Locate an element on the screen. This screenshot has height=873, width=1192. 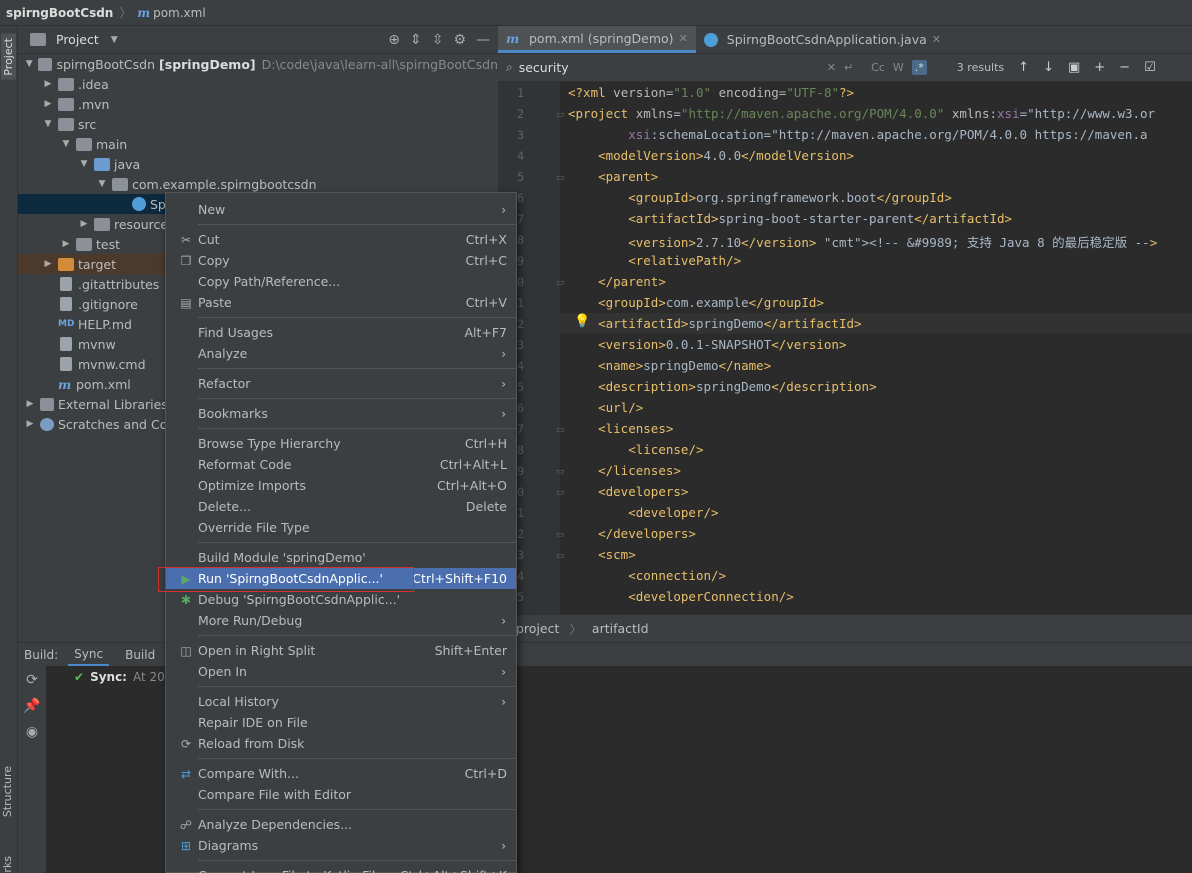
menu-item-compare-file-with-editor: Compare File with Editor is located at coordinates (341, 794).